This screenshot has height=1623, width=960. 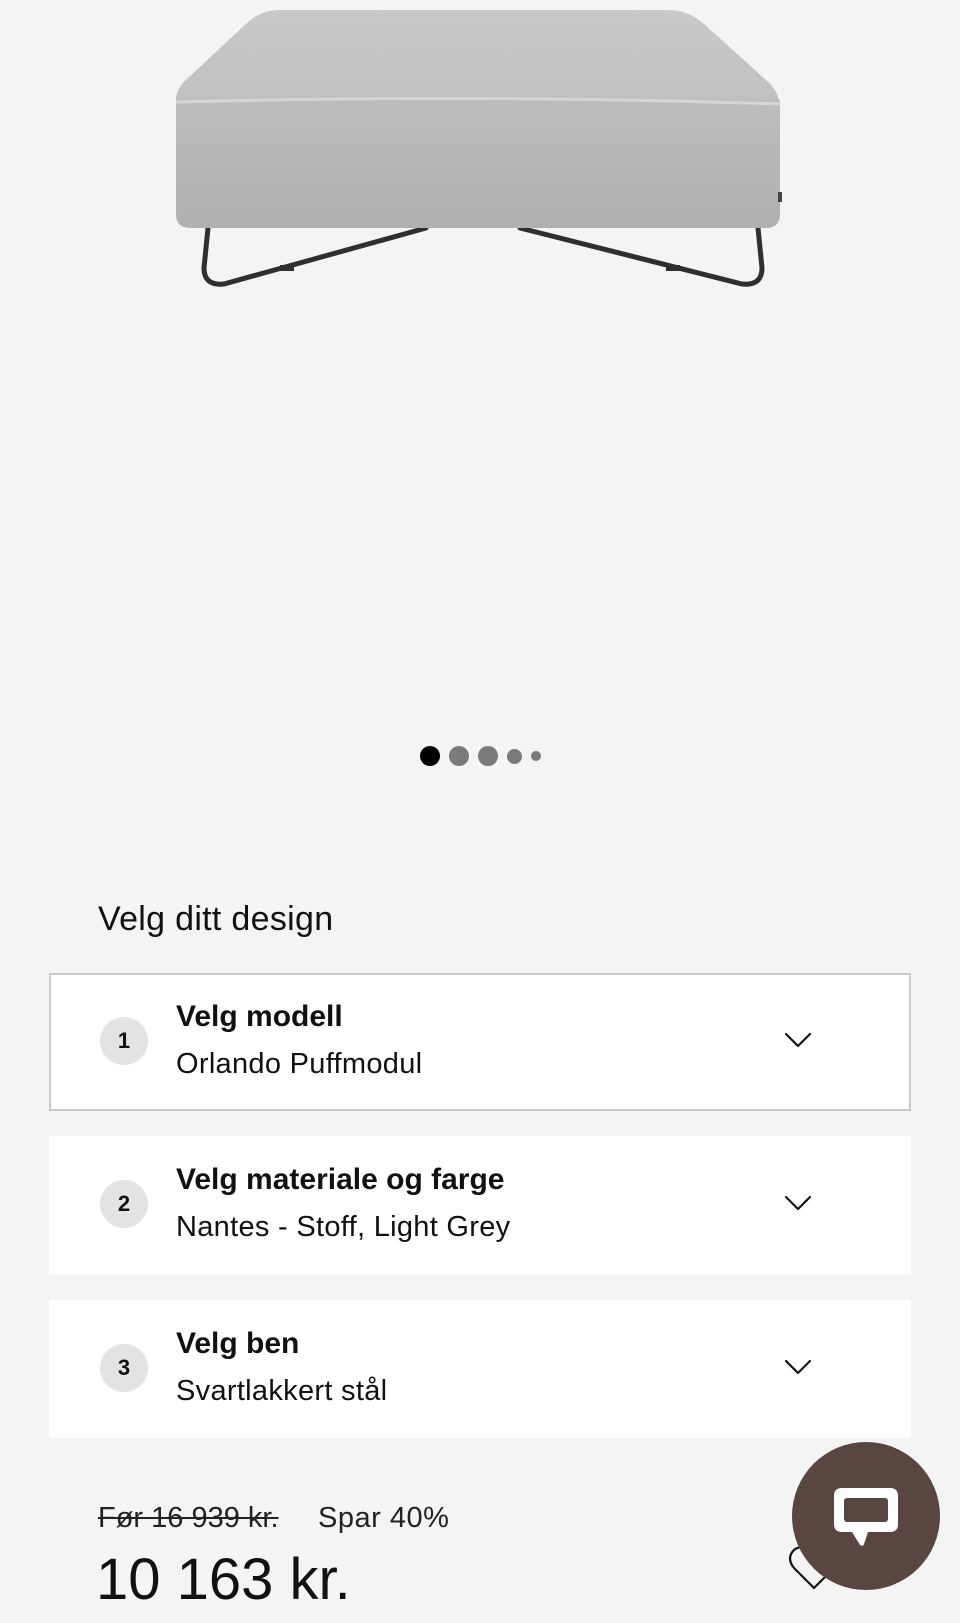 What do you see at coordinates (188, 1518) in the screenshot?
I see `original-price: Før 16 939 kr.` at bounding box center [188, 1518].